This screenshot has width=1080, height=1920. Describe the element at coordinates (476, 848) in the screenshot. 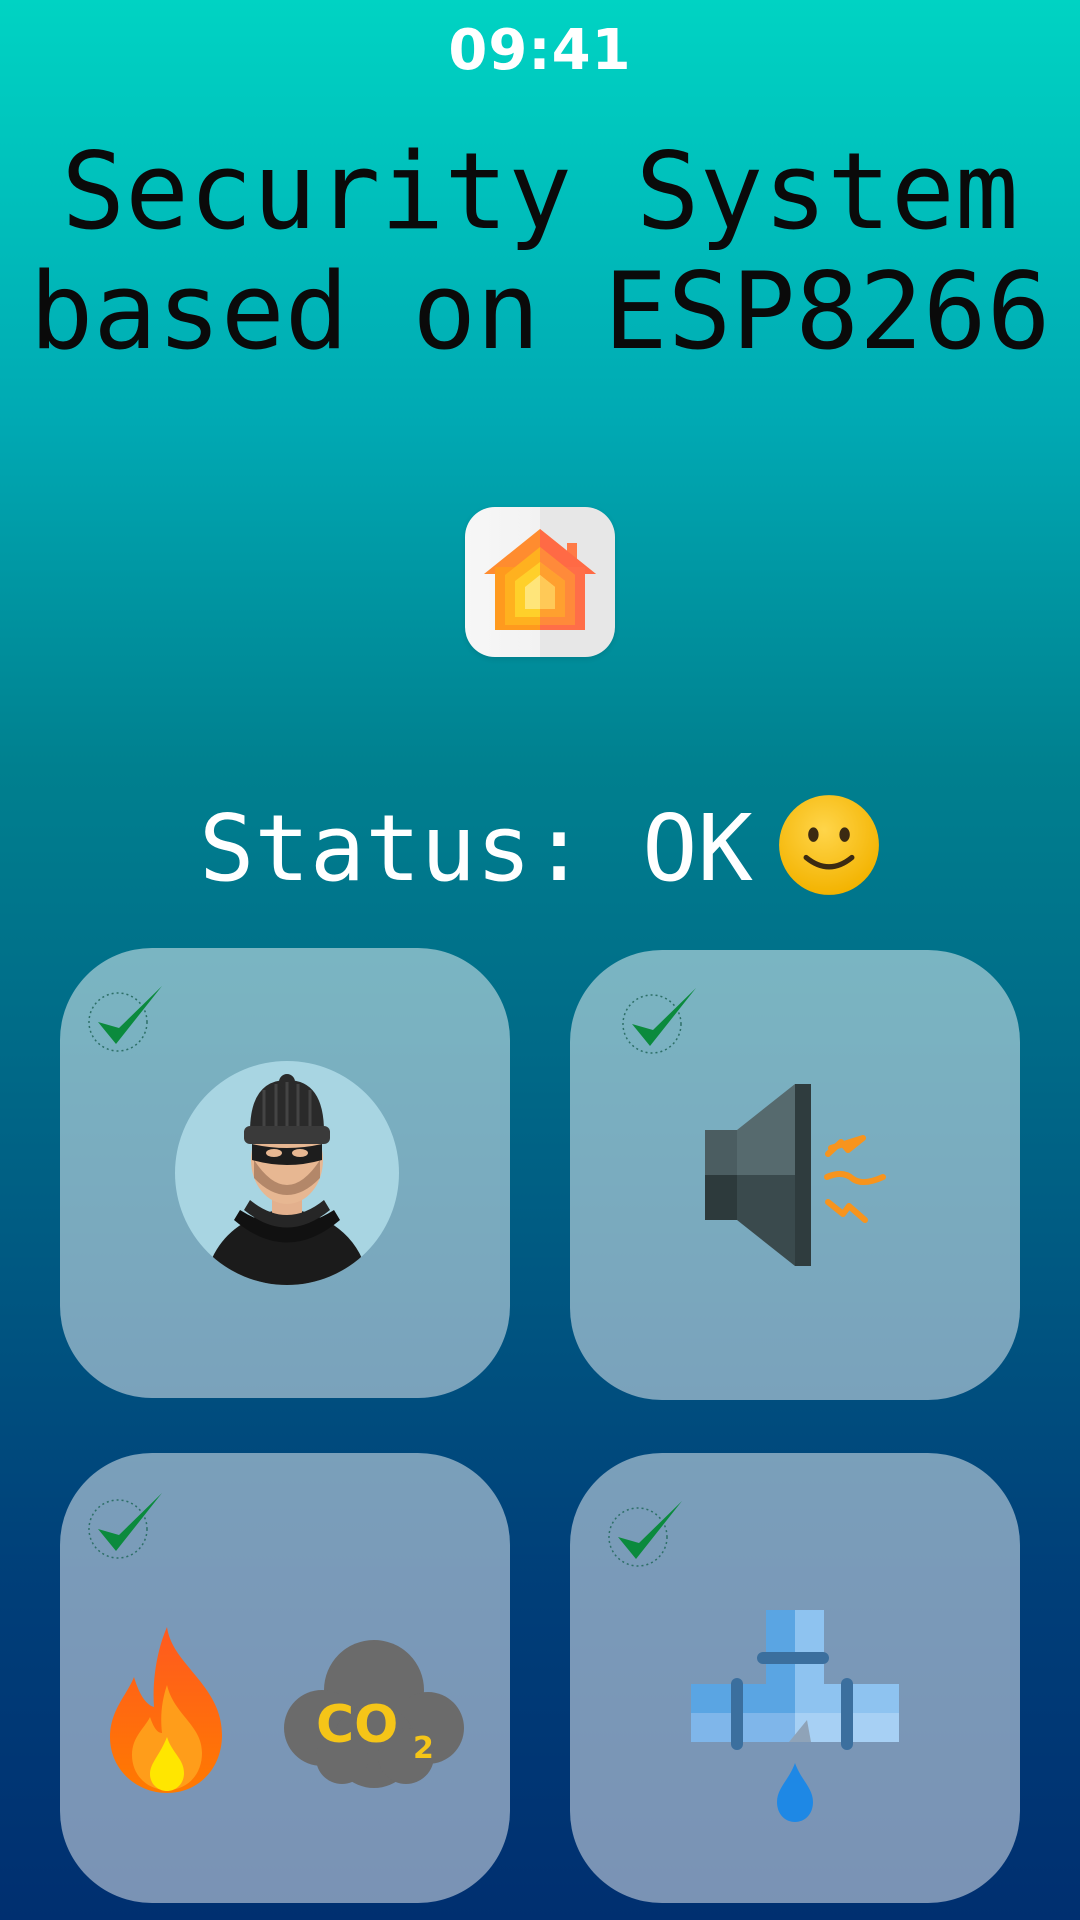

I see `status-text: Status: OK` at that location.